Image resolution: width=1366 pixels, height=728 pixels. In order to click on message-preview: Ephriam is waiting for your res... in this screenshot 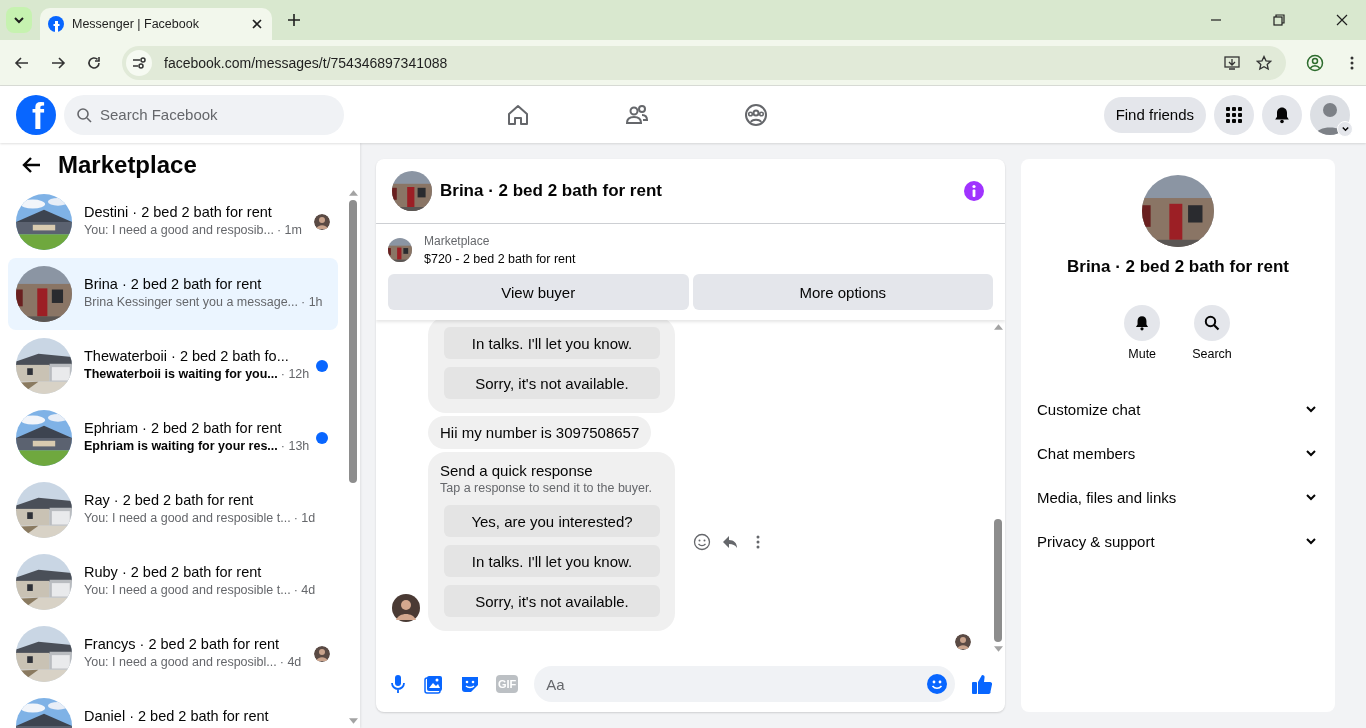, I will do `click(181, 446)`.